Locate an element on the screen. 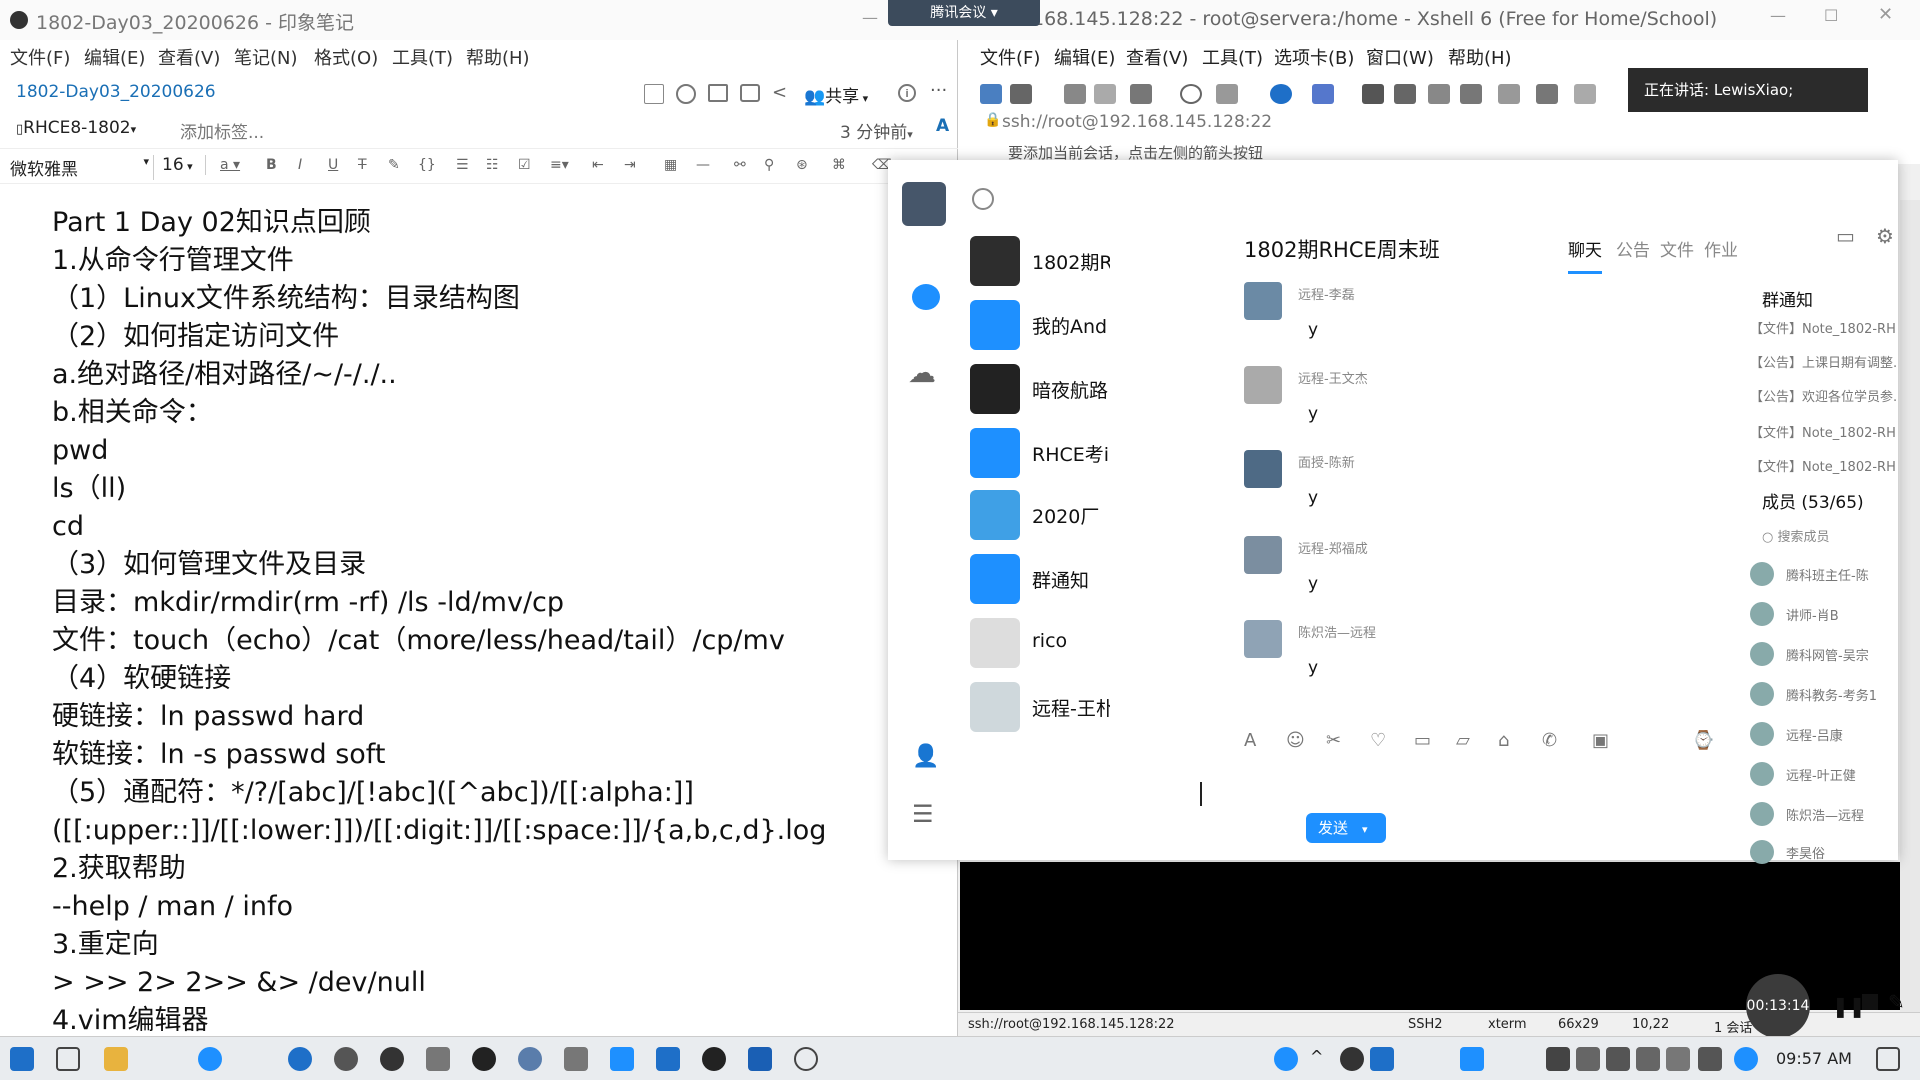 The height and width of the screenshot is (1080, 1920). xs-menu-window: 窗口(W) is located at coordinates (1400, 57).